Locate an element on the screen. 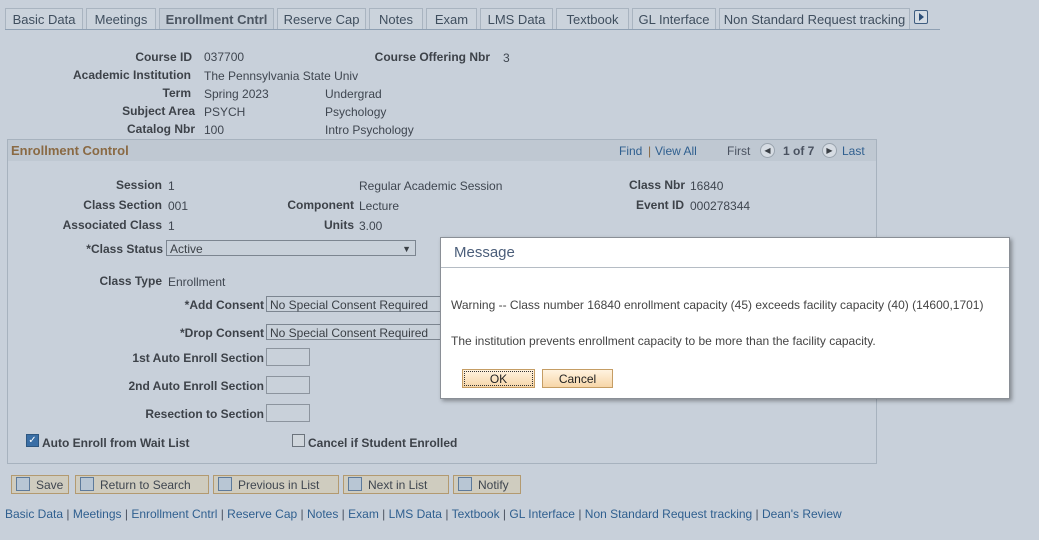  auto-enroll-1-input is located at coordinates (288, 357).